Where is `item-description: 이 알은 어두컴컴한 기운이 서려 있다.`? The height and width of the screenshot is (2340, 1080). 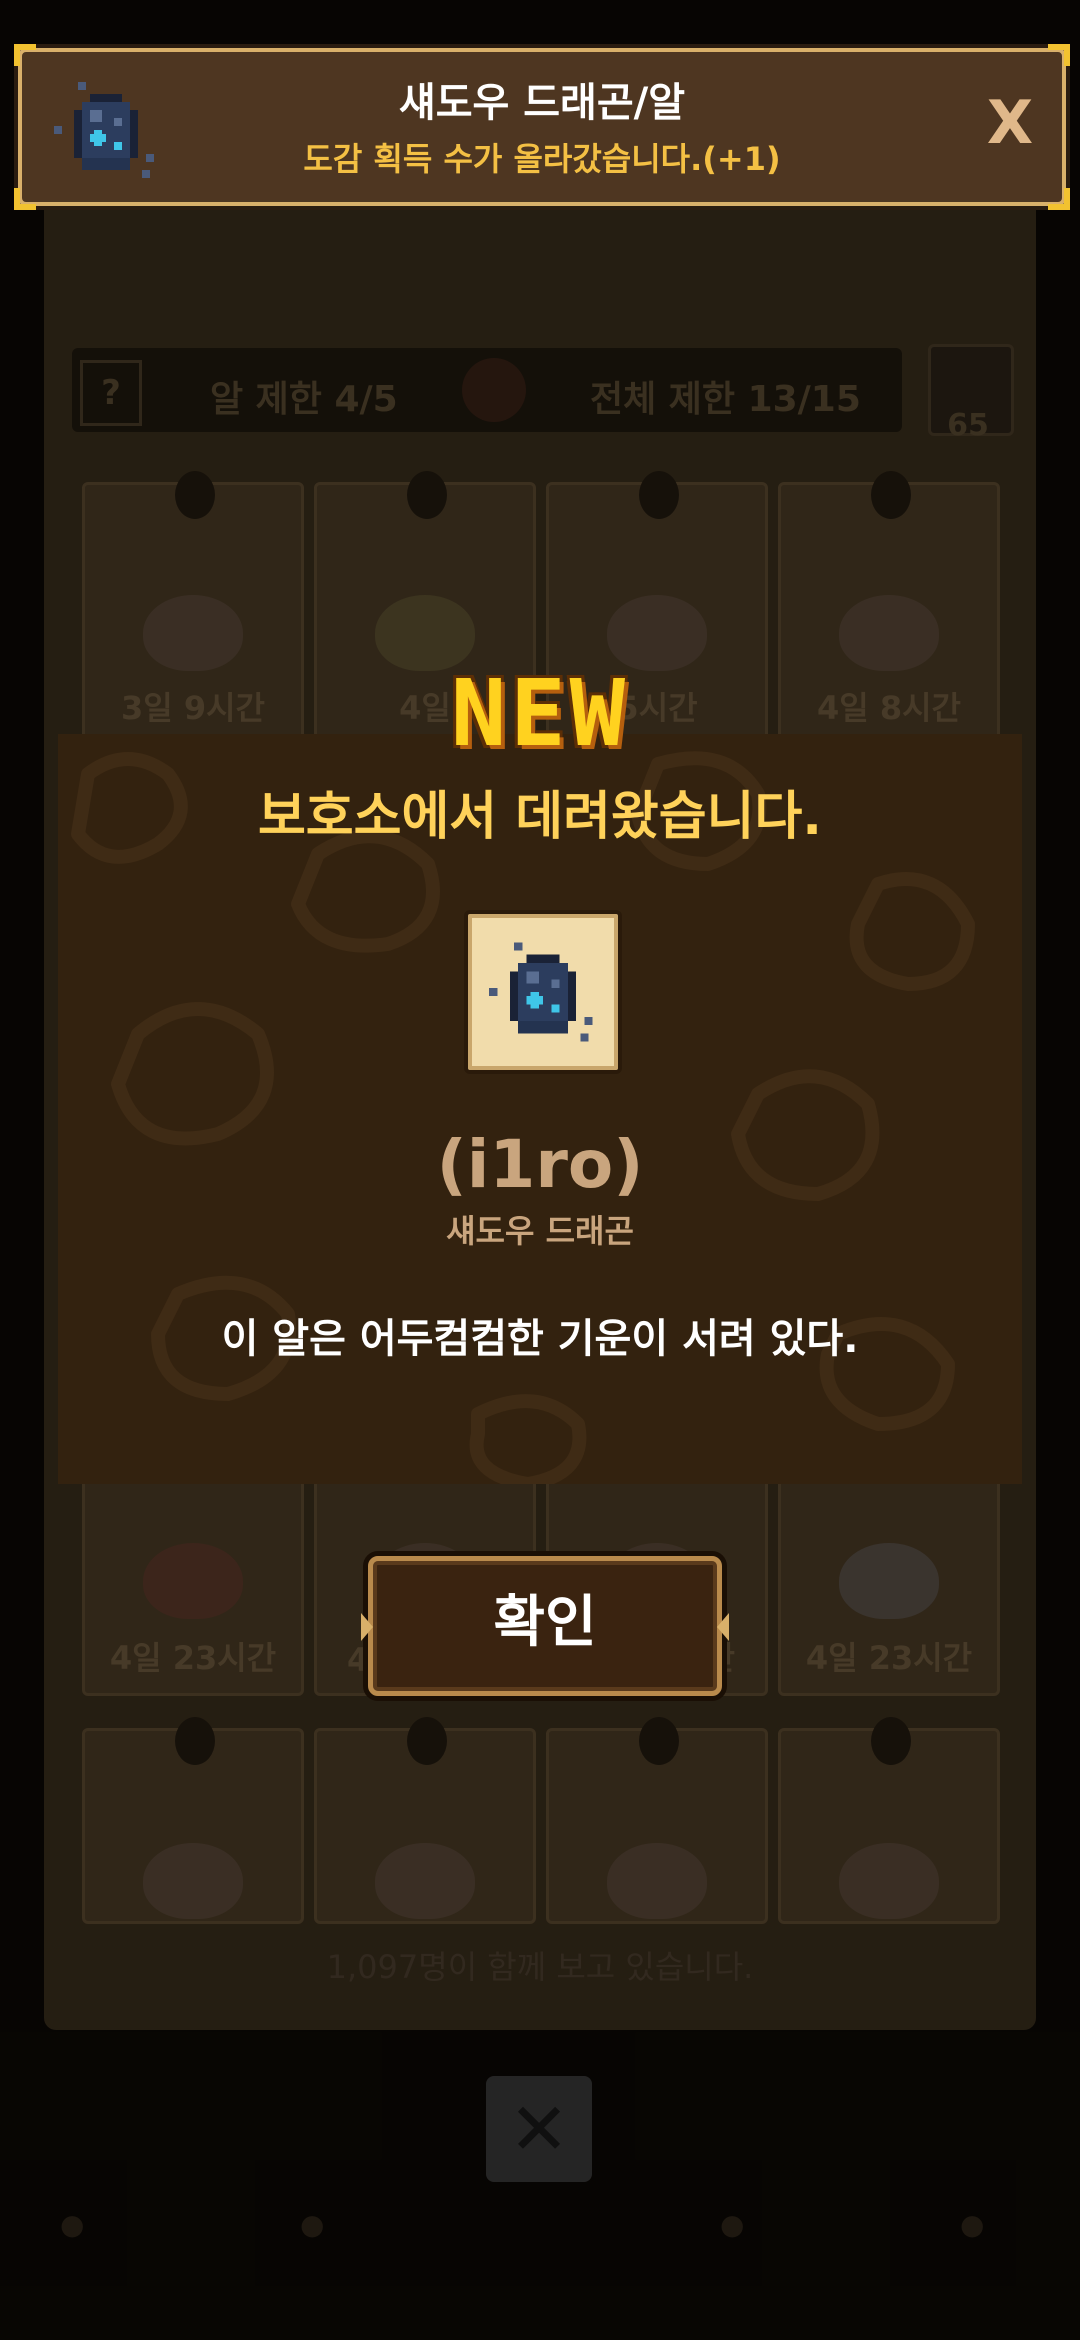
item-description: 이 알은 어두컴컴한 기운이 서려 있다. is located at coordinates (540, 1339).